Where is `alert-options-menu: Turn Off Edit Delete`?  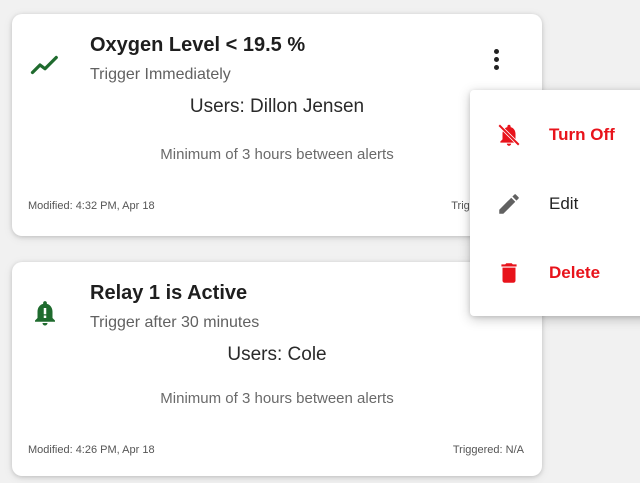
alert-options-menu: Turn Off Edit Delete is located at coordinates (555, 203).